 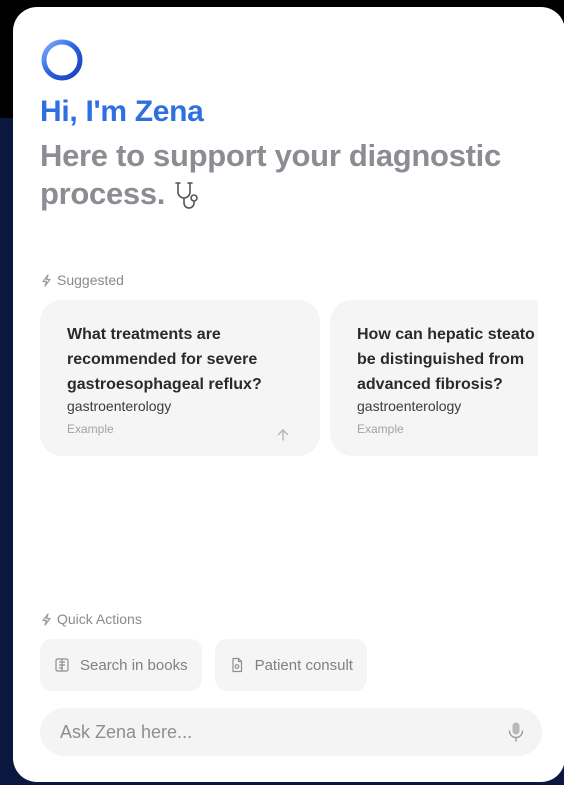 What do you see at coordinates (282, 732) in the screenshot?
I see `ask-input` at bounding box center [282, 732].